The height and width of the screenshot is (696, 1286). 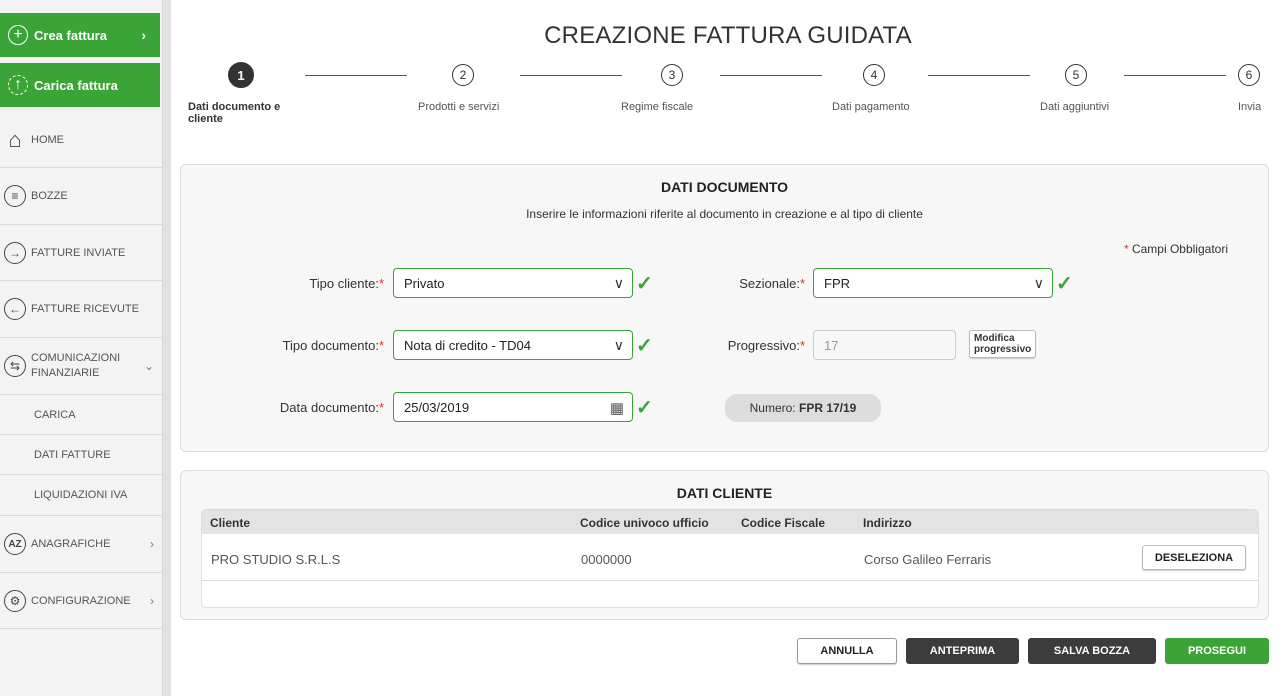 I want to click on progressivo-label: Progressivo:*, so click(x=766, y=345).